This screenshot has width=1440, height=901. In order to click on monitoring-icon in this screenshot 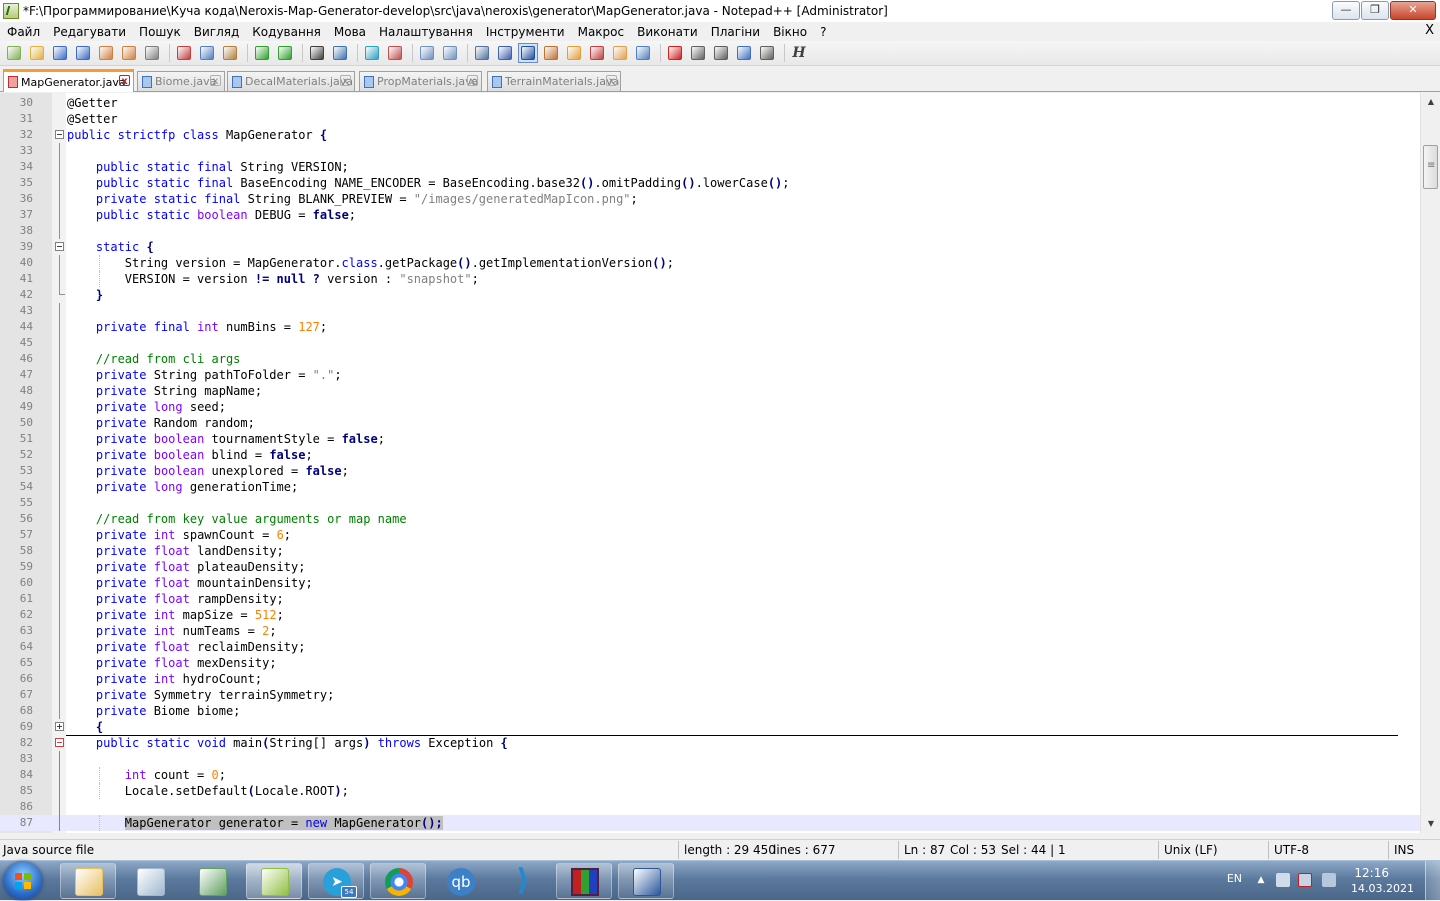, I will do `click(643, 53)`.